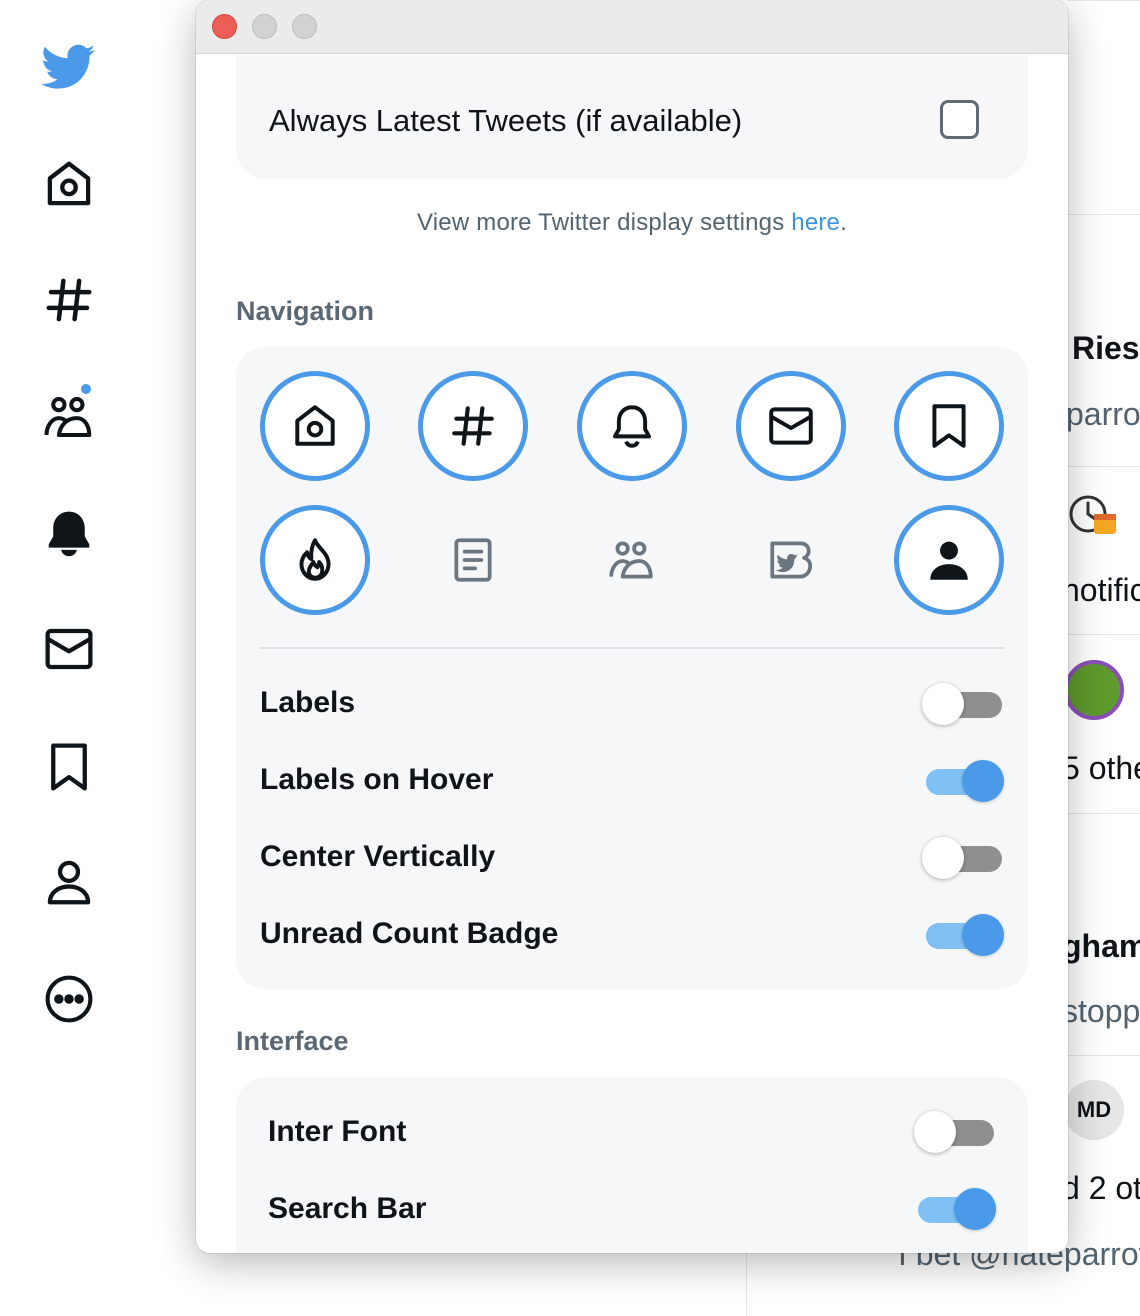 The image size is (1140, 1316). Describe the element at coordinates (1094, 690) in the screenshot. I see `avatar` at that location.